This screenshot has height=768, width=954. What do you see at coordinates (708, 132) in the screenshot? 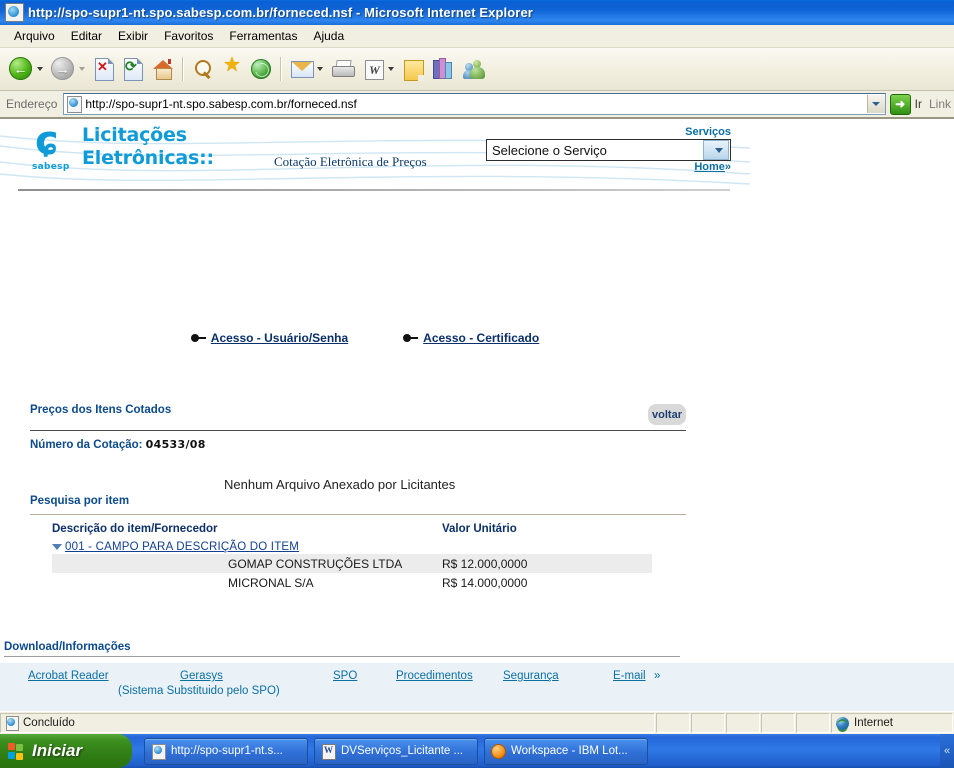
I see `services-label: Serviços` at bounding box center [708, 132].